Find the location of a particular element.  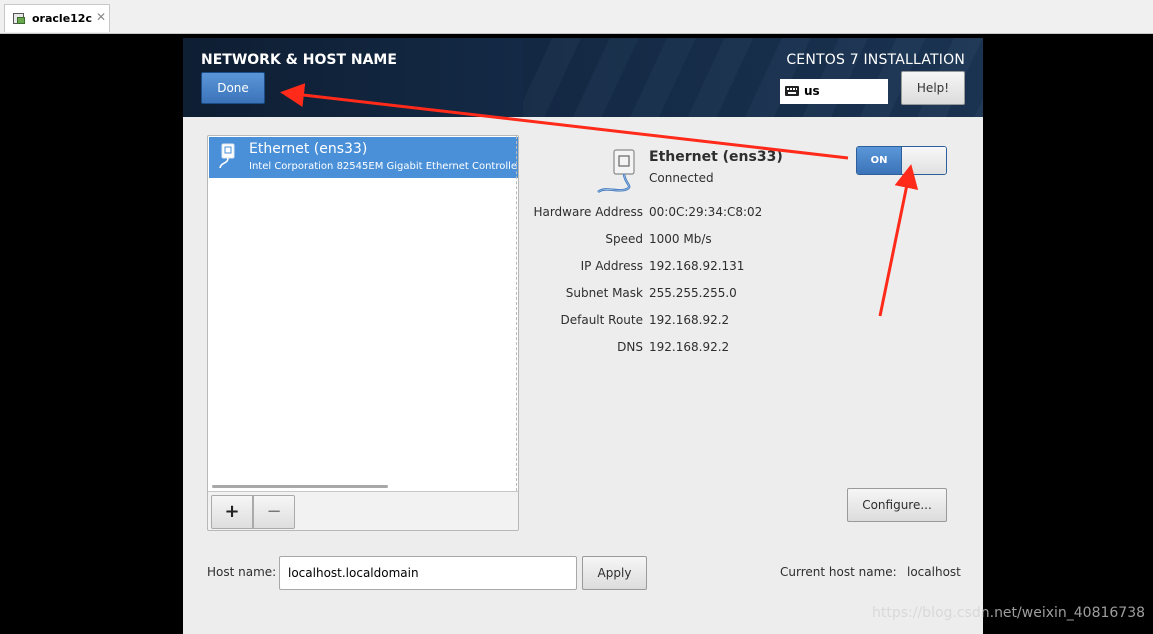

device-name: Ethernet (ens33) is located at coordinates (716, 157).